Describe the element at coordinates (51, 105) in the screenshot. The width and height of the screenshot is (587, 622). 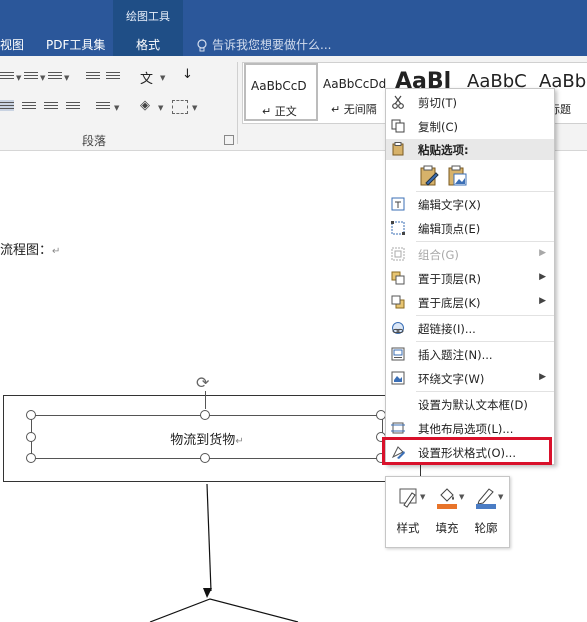
I see `align-right-icon` at that location.